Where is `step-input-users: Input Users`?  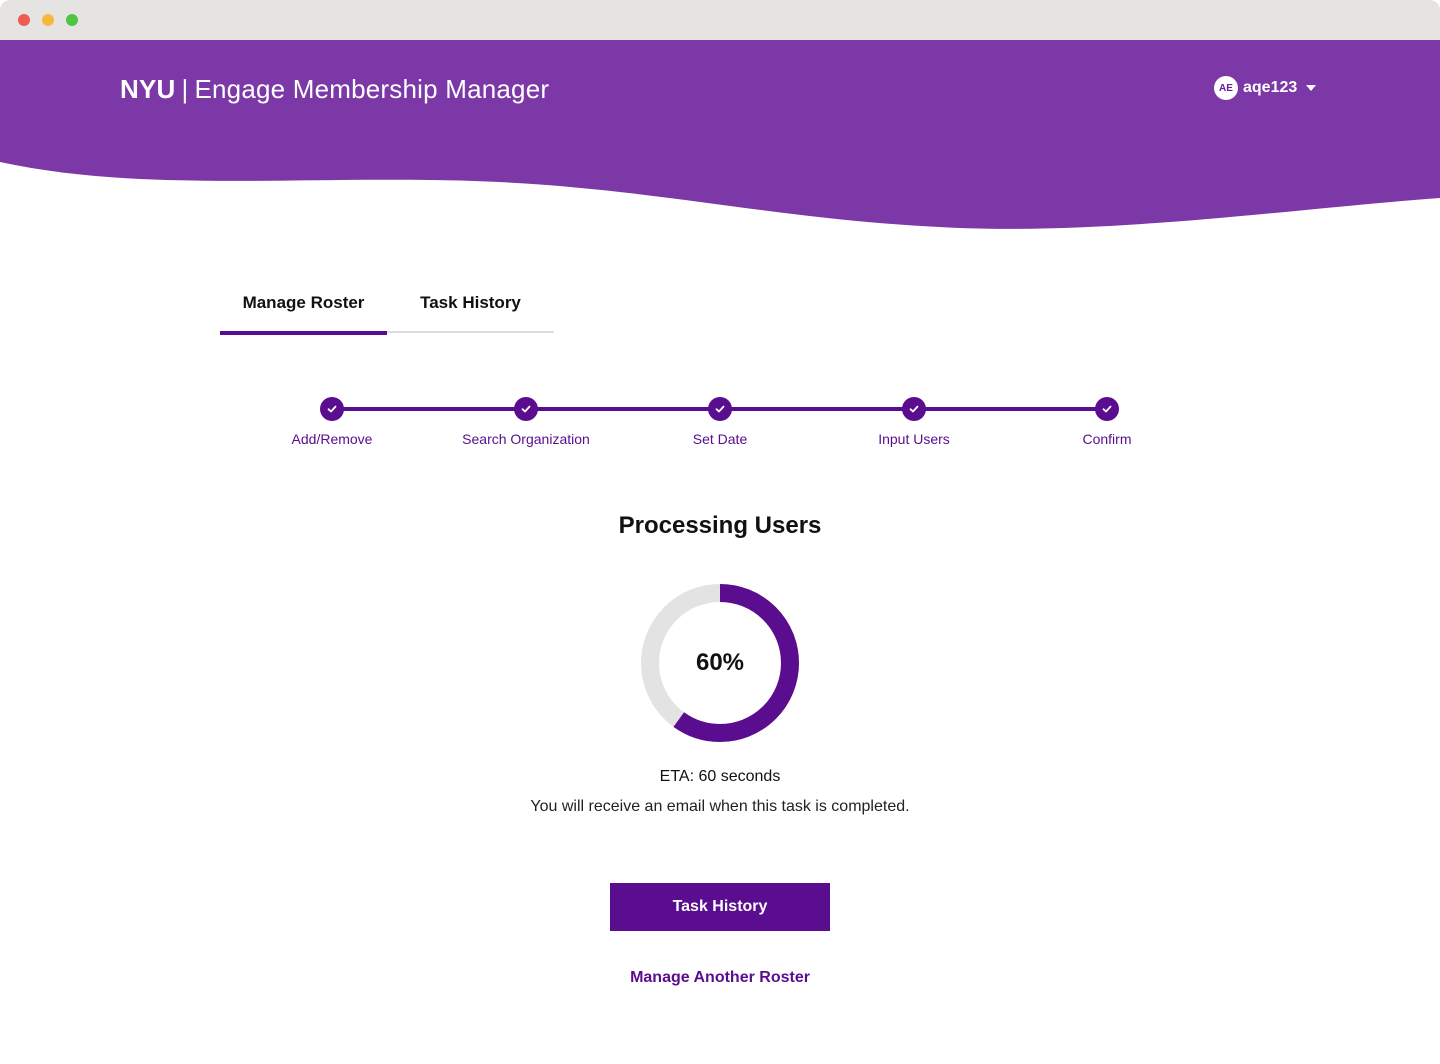
step-input-users: Input Users is located at coordinates (914, 421).